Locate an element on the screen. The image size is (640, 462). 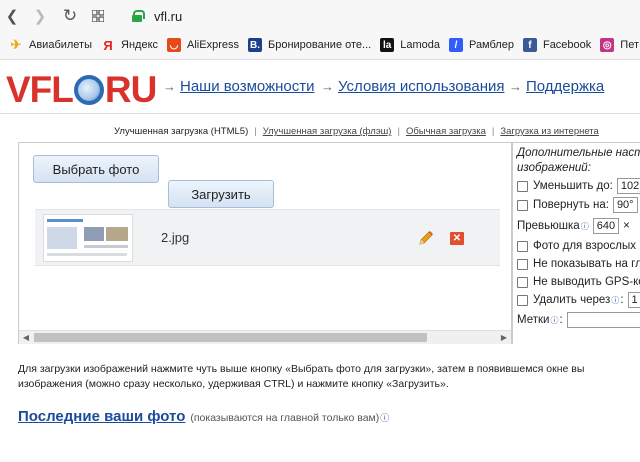
rotate-option: Повернуть на: 90° is located at coordinates (577, 205).